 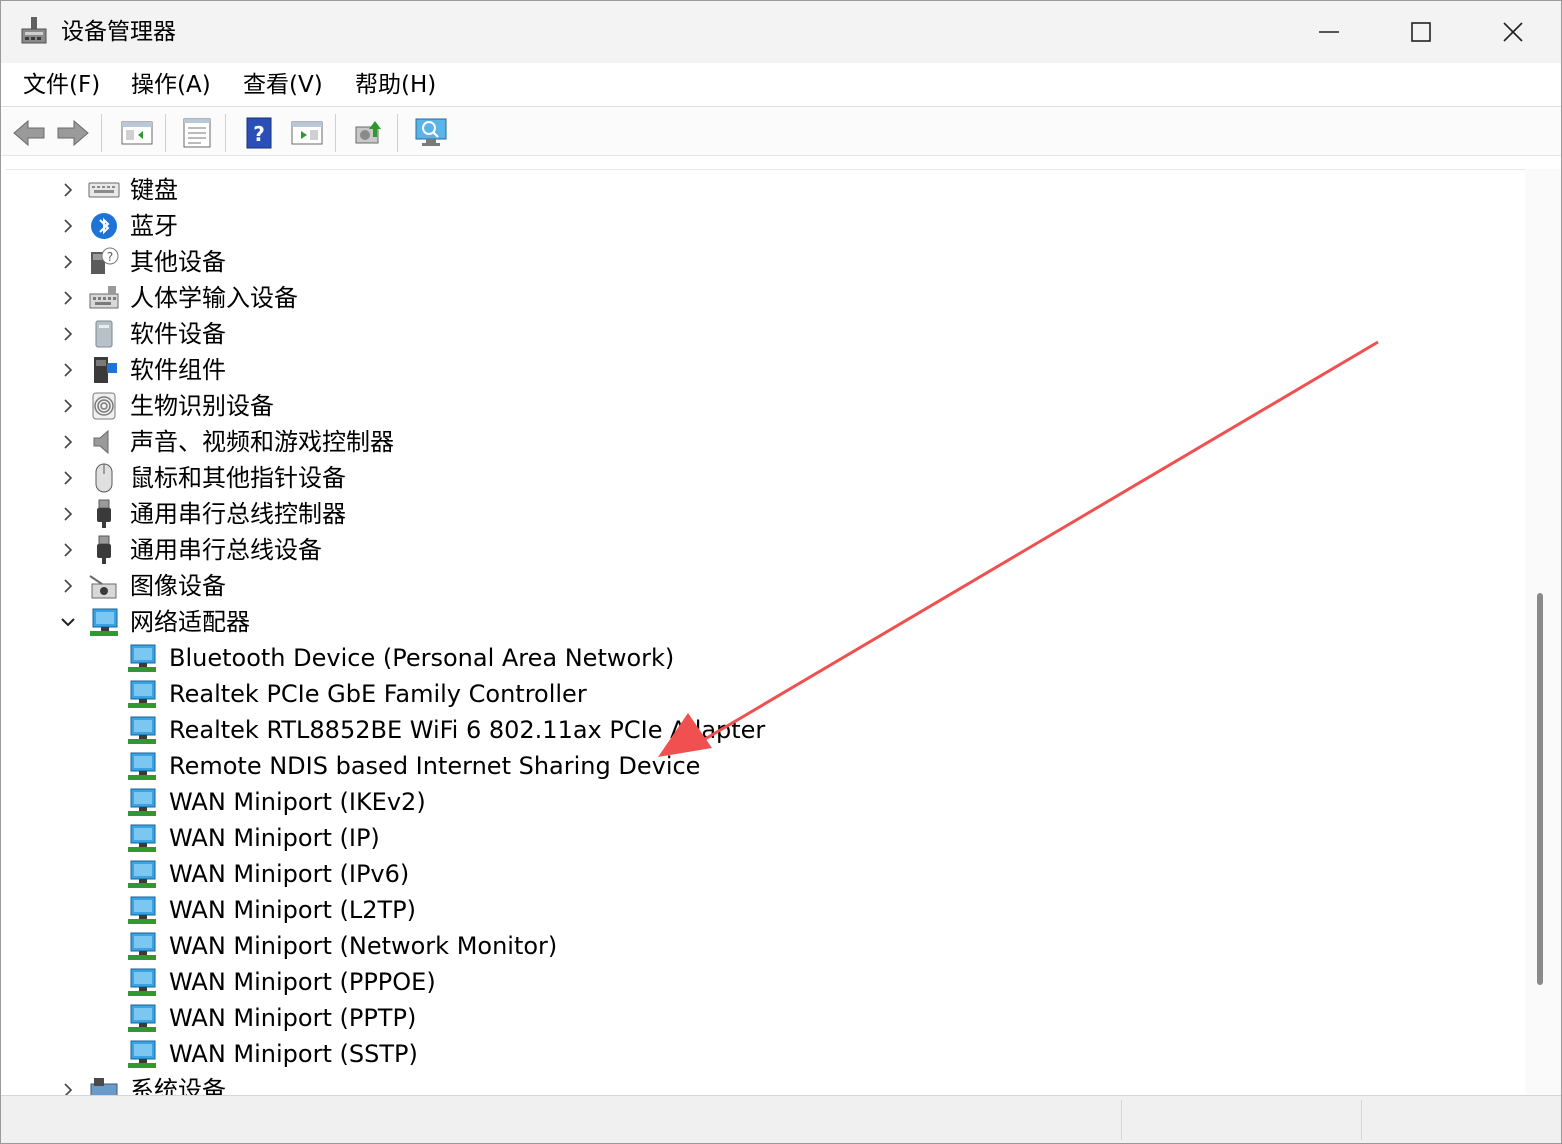 I want to click on close-icon, so click(x=1513, y=32).